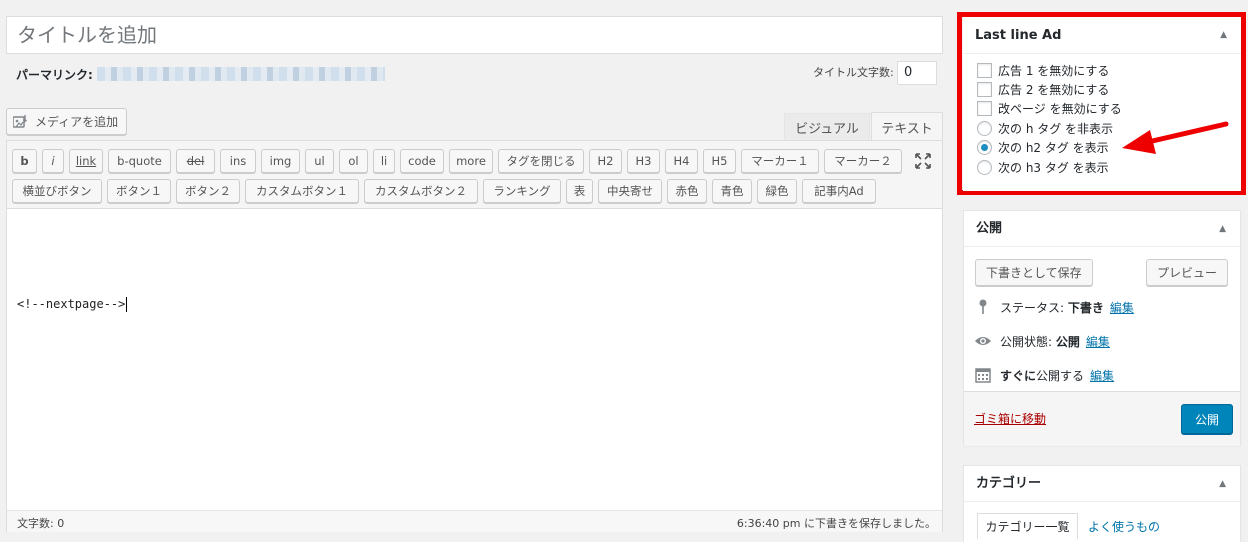  Describe the element at coordinates (384, 161) in the screenshot. I see `qt-li-button: li` at that location.